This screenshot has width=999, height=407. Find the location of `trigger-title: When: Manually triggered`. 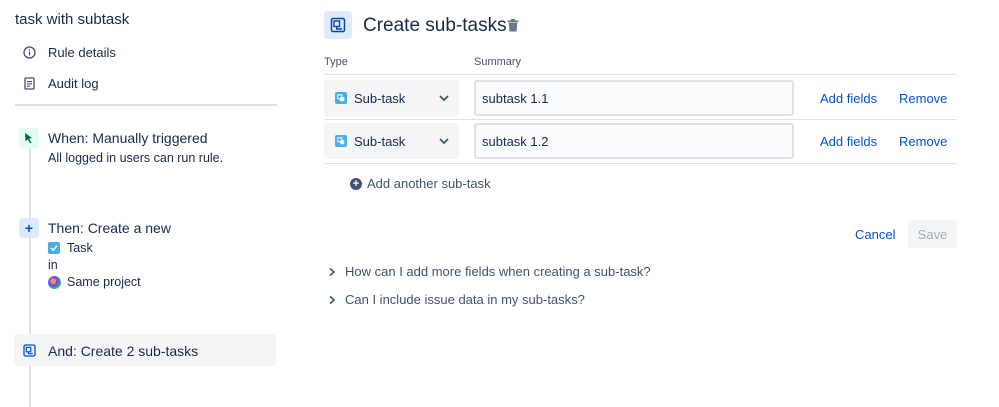

trigger-title: When: Manually triggered is located at coordinates (128, 138).